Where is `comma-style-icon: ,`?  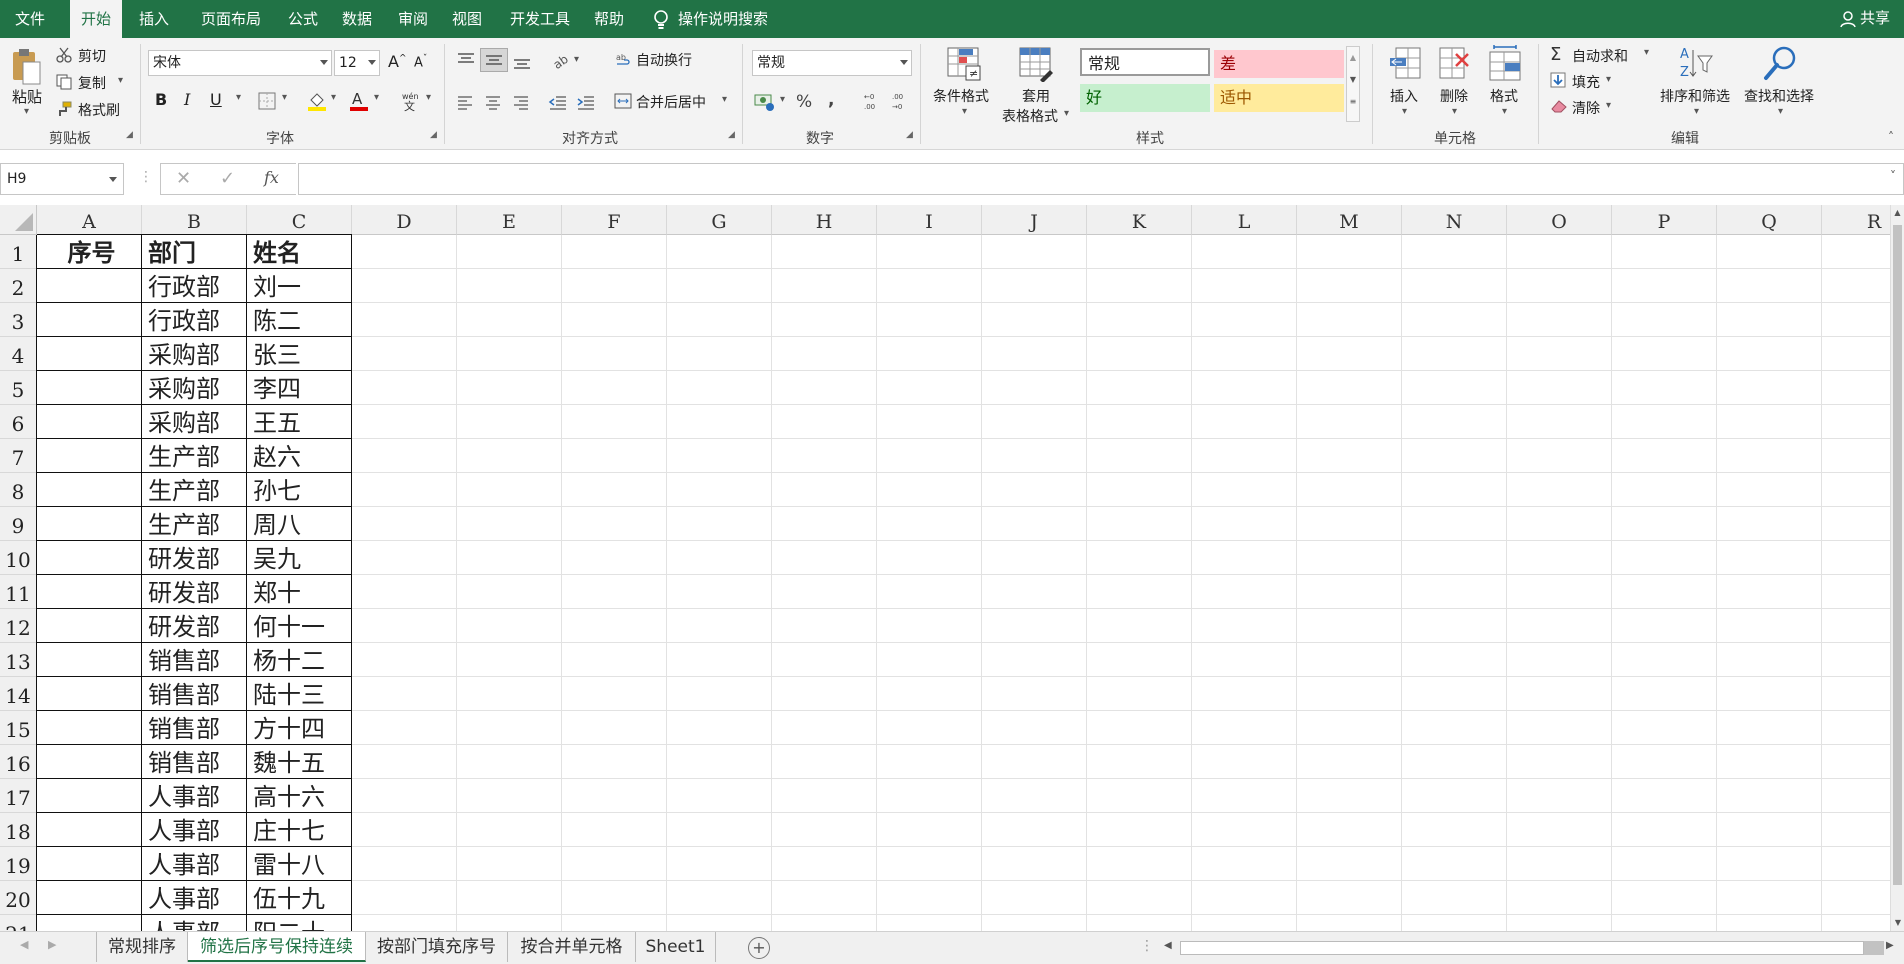
comma-style-icon: , is located at coordinates (831, 100).